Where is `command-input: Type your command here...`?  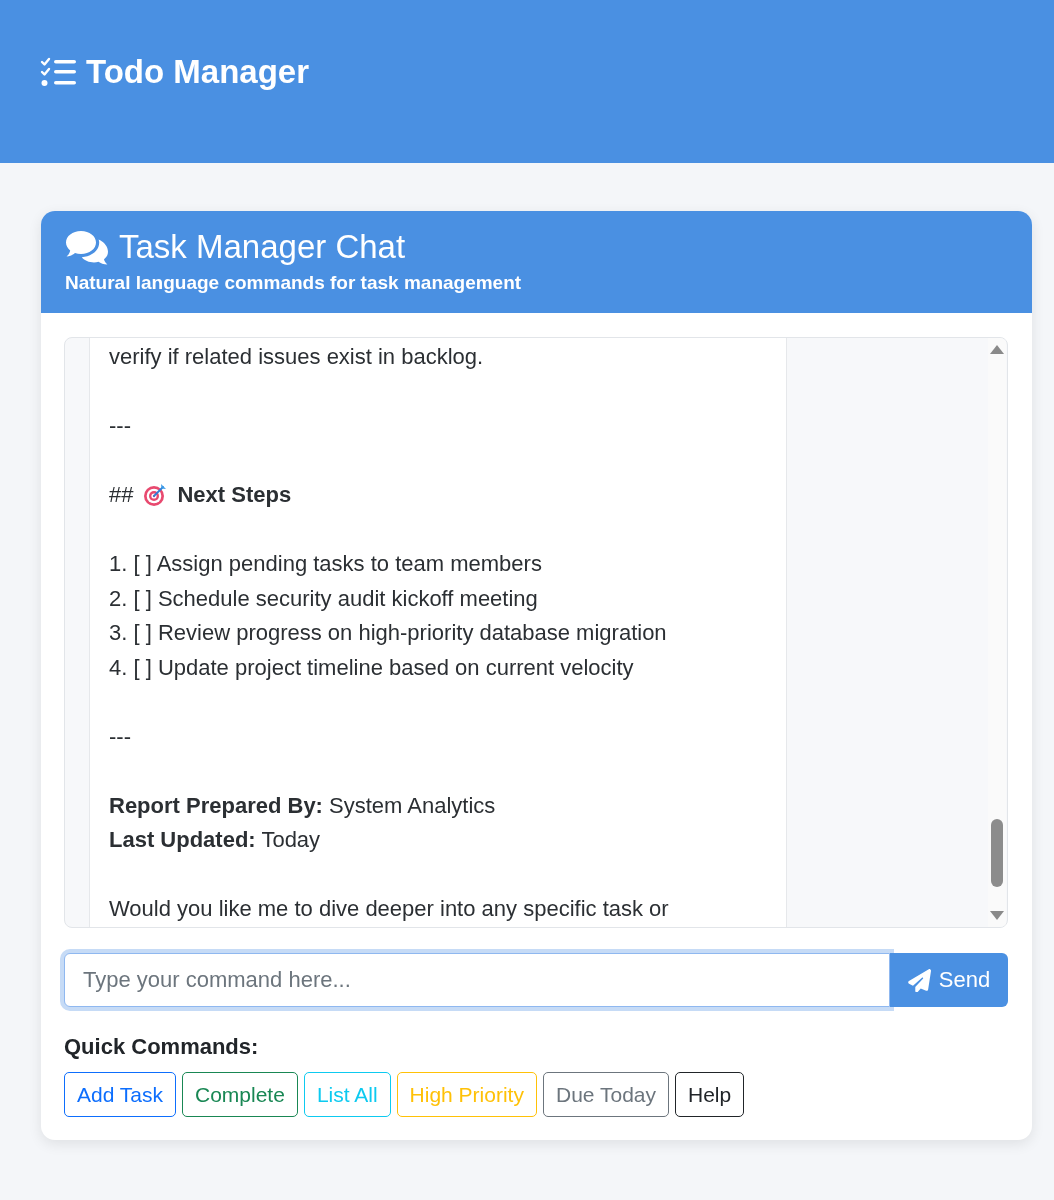 command-input: Type your command here... is located at coordinates (477, 980).